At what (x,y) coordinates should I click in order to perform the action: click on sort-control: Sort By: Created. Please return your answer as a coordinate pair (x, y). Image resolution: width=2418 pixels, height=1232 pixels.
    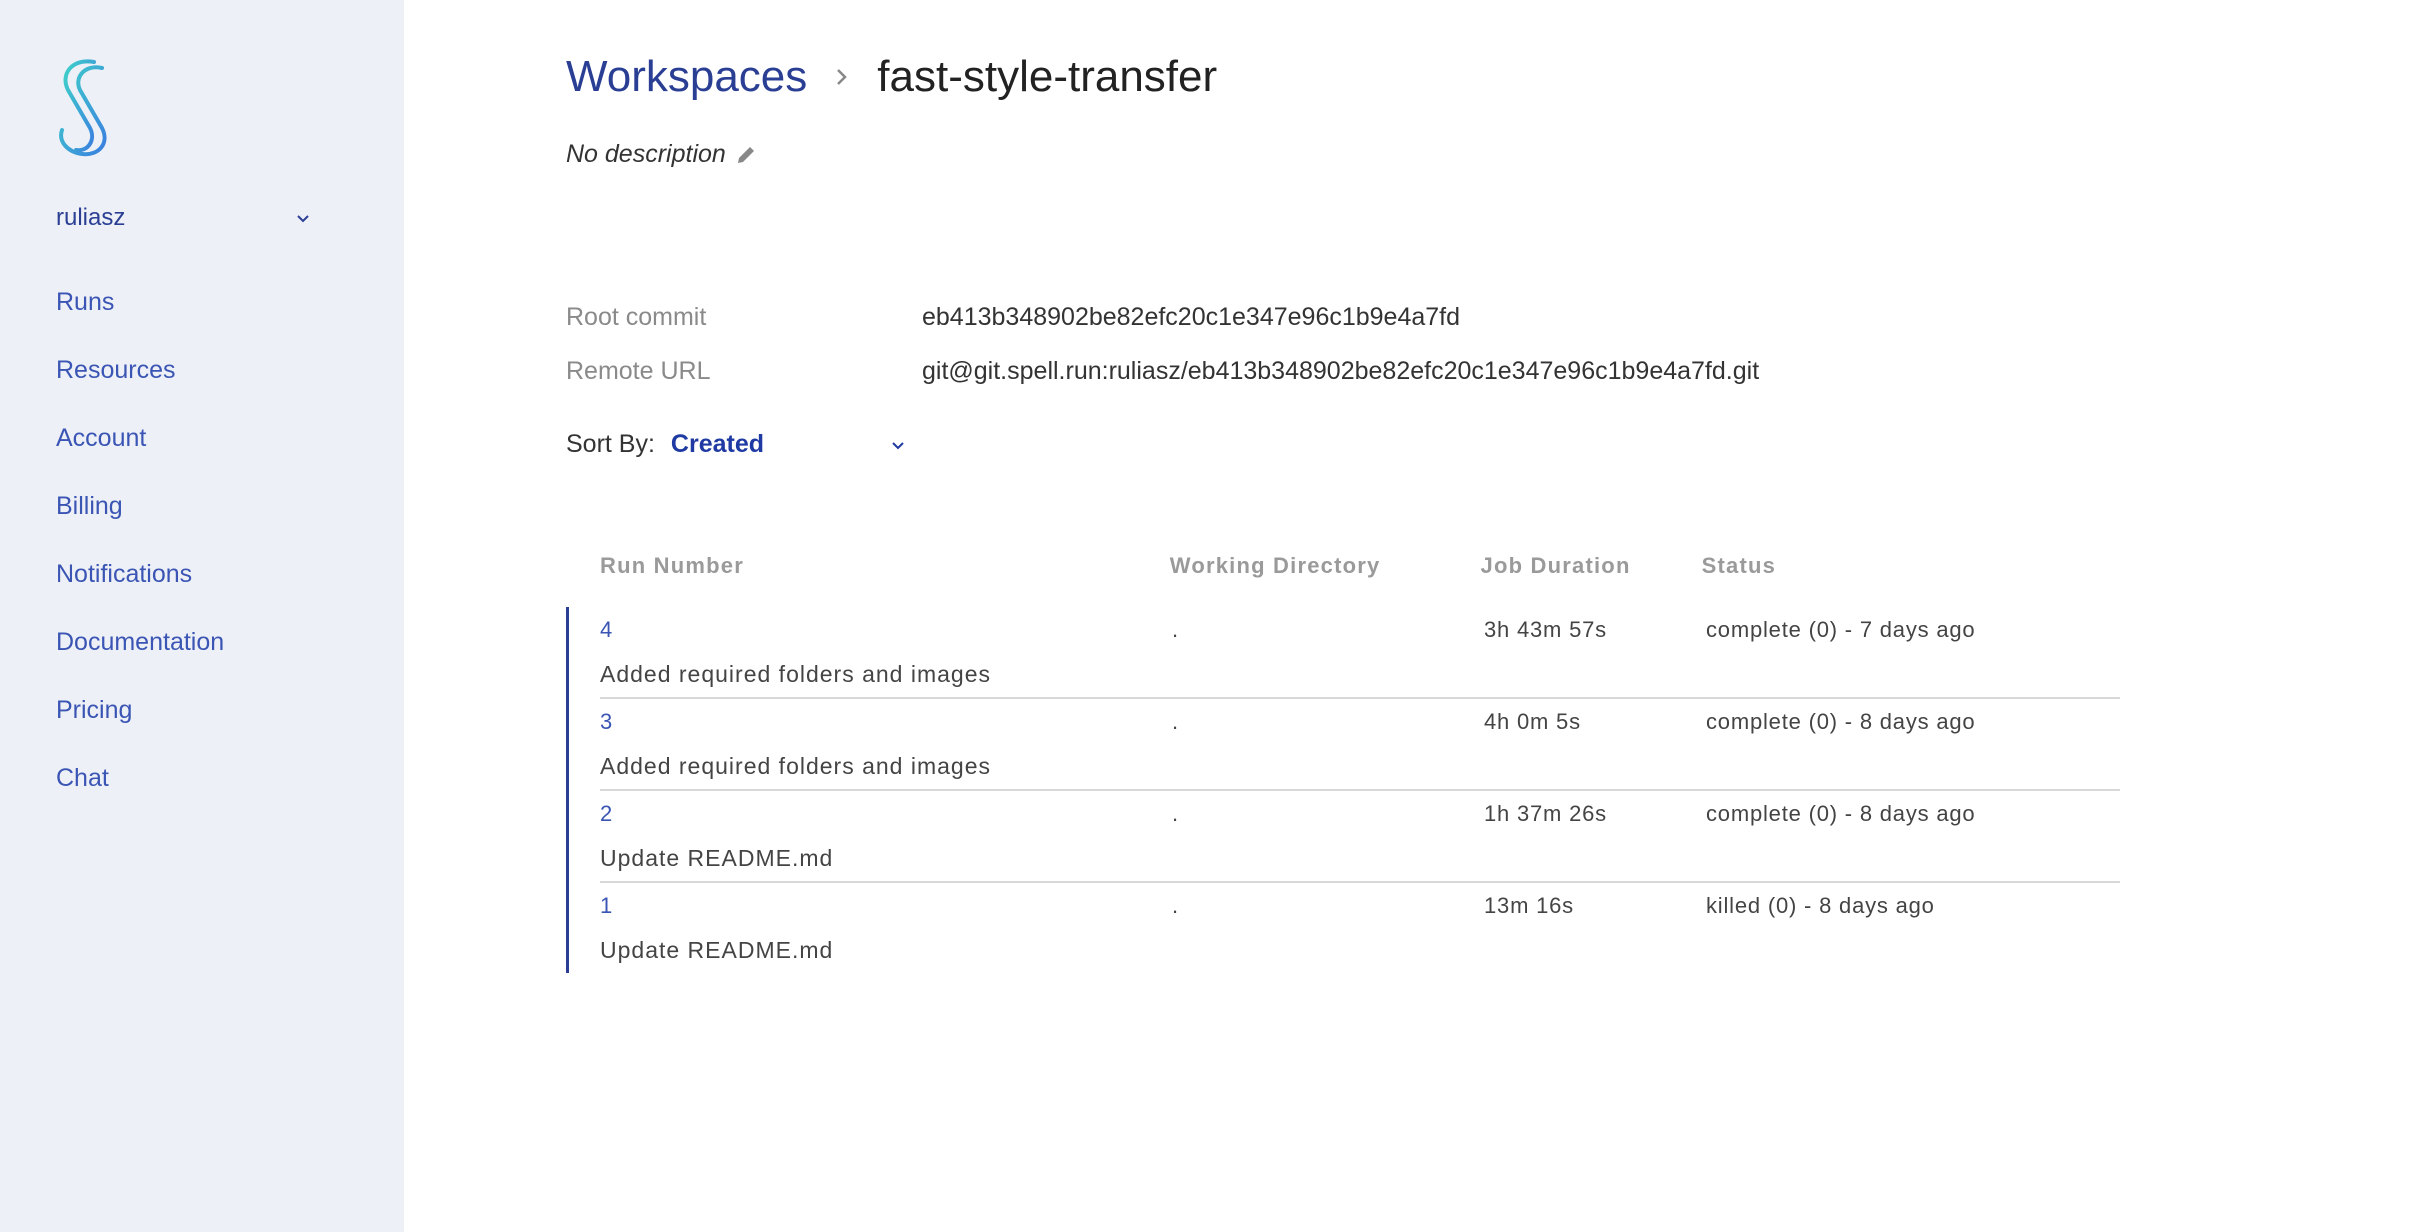
    Looking at the image, I should click on (736, 444).